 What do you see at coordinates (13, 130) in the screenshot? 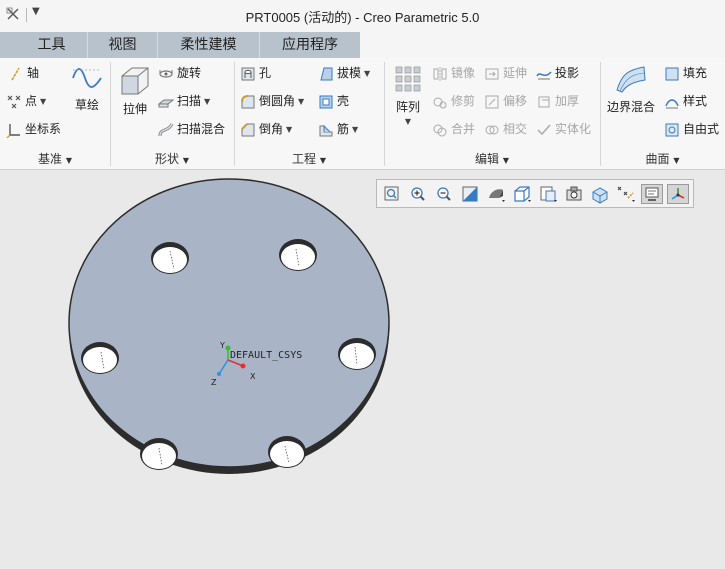
I see `coordinate-system-icon` at bounding box center [13, 130].